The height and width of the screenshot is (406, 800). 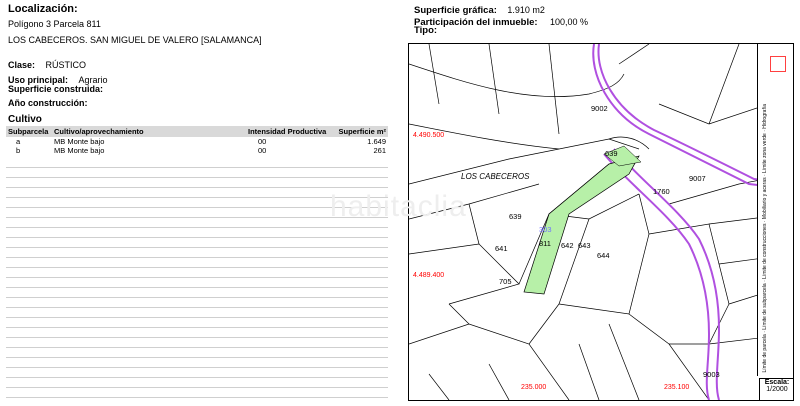 What do you see at coordinates (711, 374) in the screenshot?
I see `parcel-number: 9003` at bounding box center [711, 374].